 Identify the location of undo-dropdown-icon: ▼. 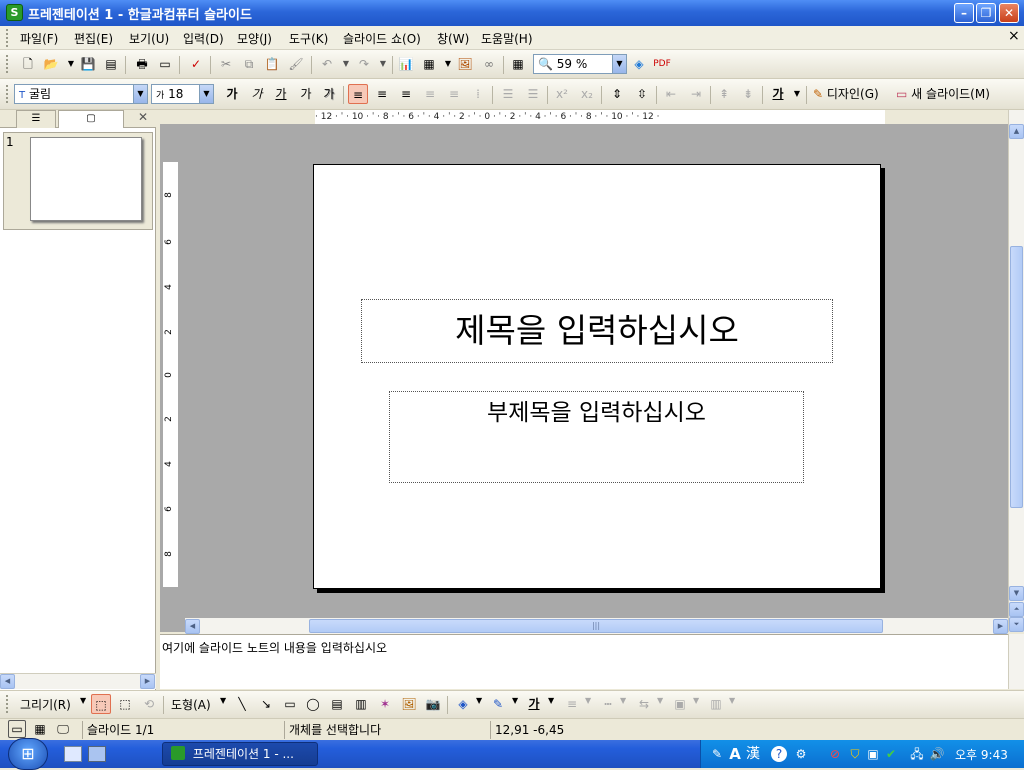
(346, 64).